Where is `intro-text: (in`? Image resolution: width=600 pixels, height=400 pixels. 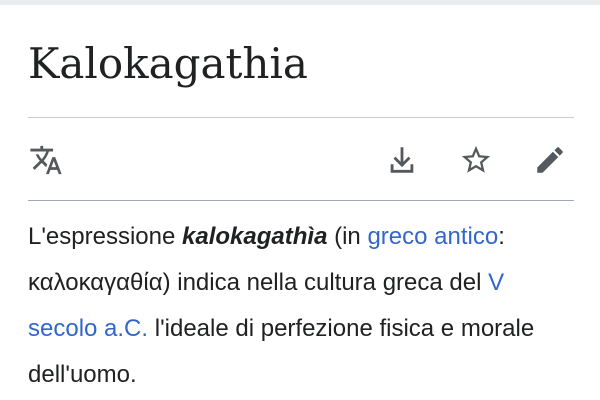 intro-text: (in is located at coordinates (347, 236).